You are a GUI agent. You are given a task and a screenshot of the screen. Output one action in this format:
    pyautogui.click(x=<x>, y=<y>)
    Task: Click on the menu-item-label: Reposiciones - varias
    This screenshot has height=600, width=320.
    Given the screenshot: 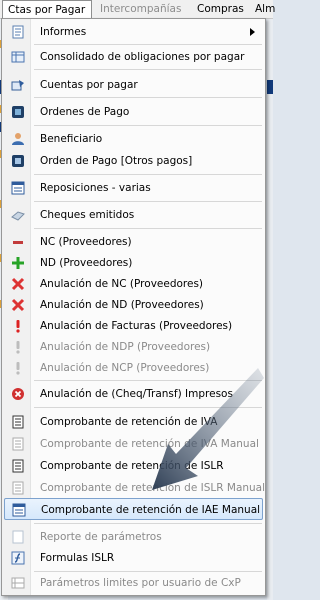 What is the action you would take?
    pyautogui.click(x=95, y=188)
    